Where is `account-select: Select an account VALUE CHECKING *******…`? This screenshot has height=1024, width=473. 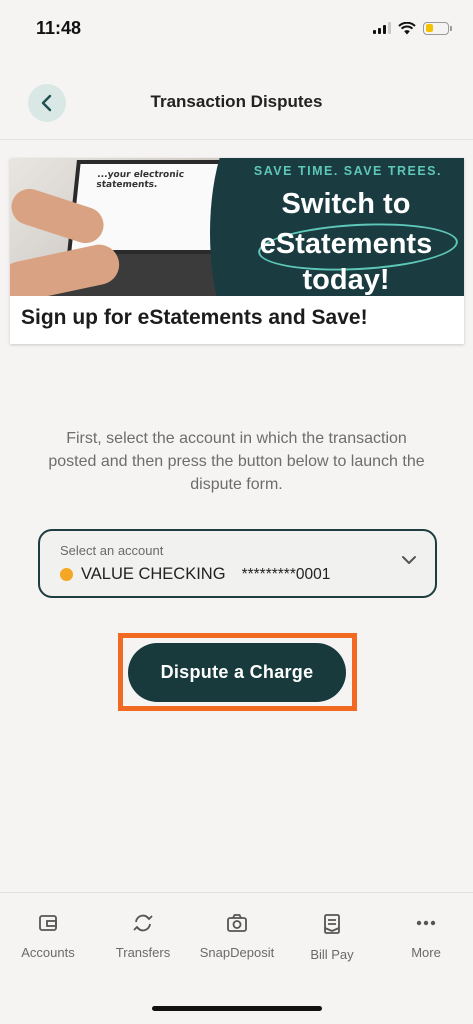
account-select: Select an account VALUE CHECKING *******… is located at coordinates (237, 563).